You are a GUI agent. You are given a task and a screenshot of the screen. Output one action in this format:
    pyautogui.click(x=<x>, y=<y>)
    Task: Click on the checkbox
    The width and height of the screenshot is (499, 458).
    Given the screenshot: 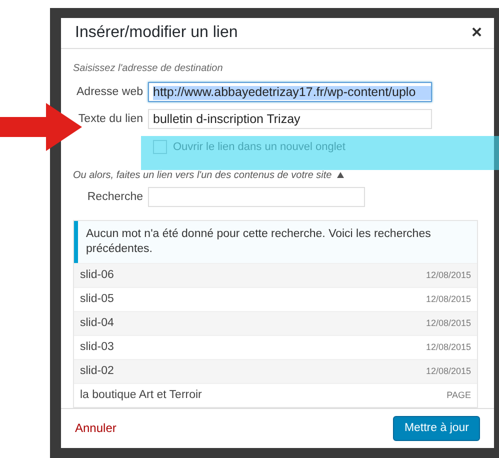 What is the action you would take?
    pyautogui.click(x=160, y=147)
    